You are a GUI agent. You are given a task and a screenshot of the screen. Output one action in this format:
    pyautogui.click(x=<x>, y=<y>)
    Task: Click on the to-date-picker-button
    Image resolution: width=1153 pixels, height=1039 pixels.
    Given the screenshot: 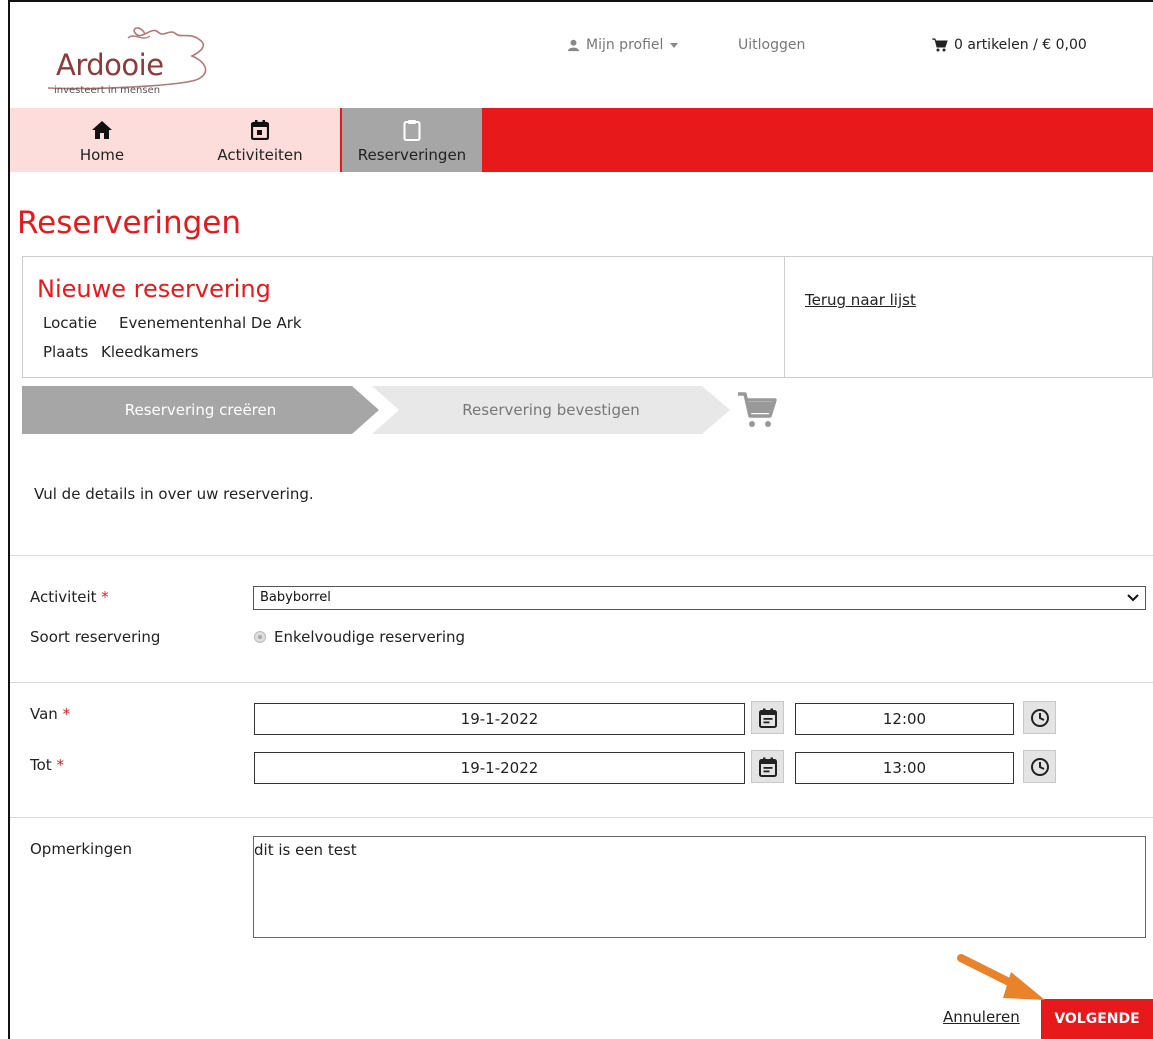 What is the action you would take?
    pyautogui.click(x=767, y=766)
    